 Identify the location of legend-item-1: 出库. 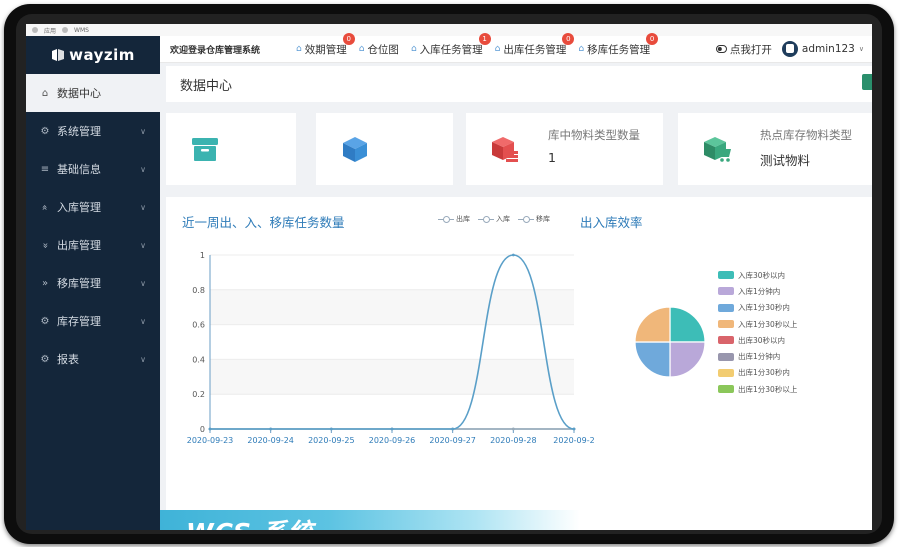
(454, 219).